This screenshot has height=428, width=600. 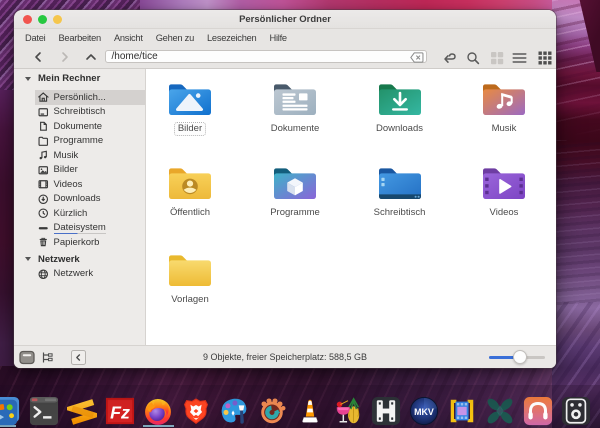 I want to click on svg-text: Fz, so click(x=120, y=413).